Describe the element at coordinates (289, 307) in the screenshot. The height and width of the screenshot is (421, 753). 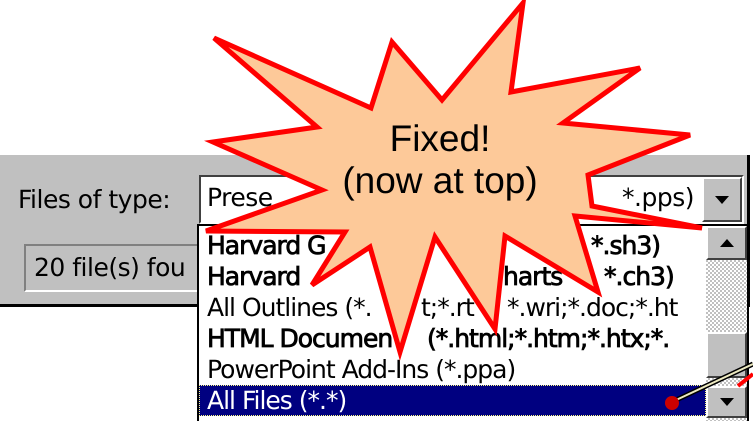
I see `item-text: All Outlines (*.` at that location.